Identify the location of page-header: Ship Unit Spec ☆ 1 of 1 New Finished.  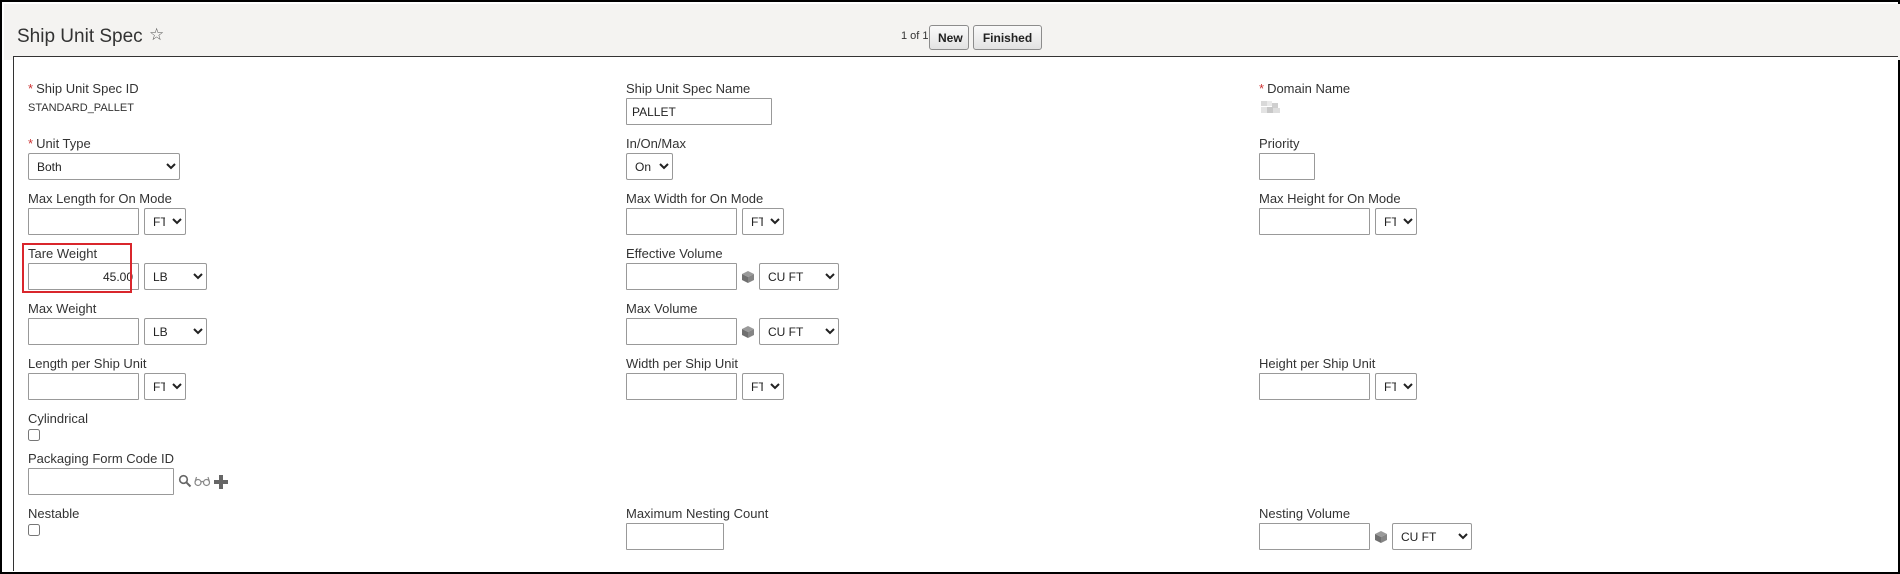
(952, 32).